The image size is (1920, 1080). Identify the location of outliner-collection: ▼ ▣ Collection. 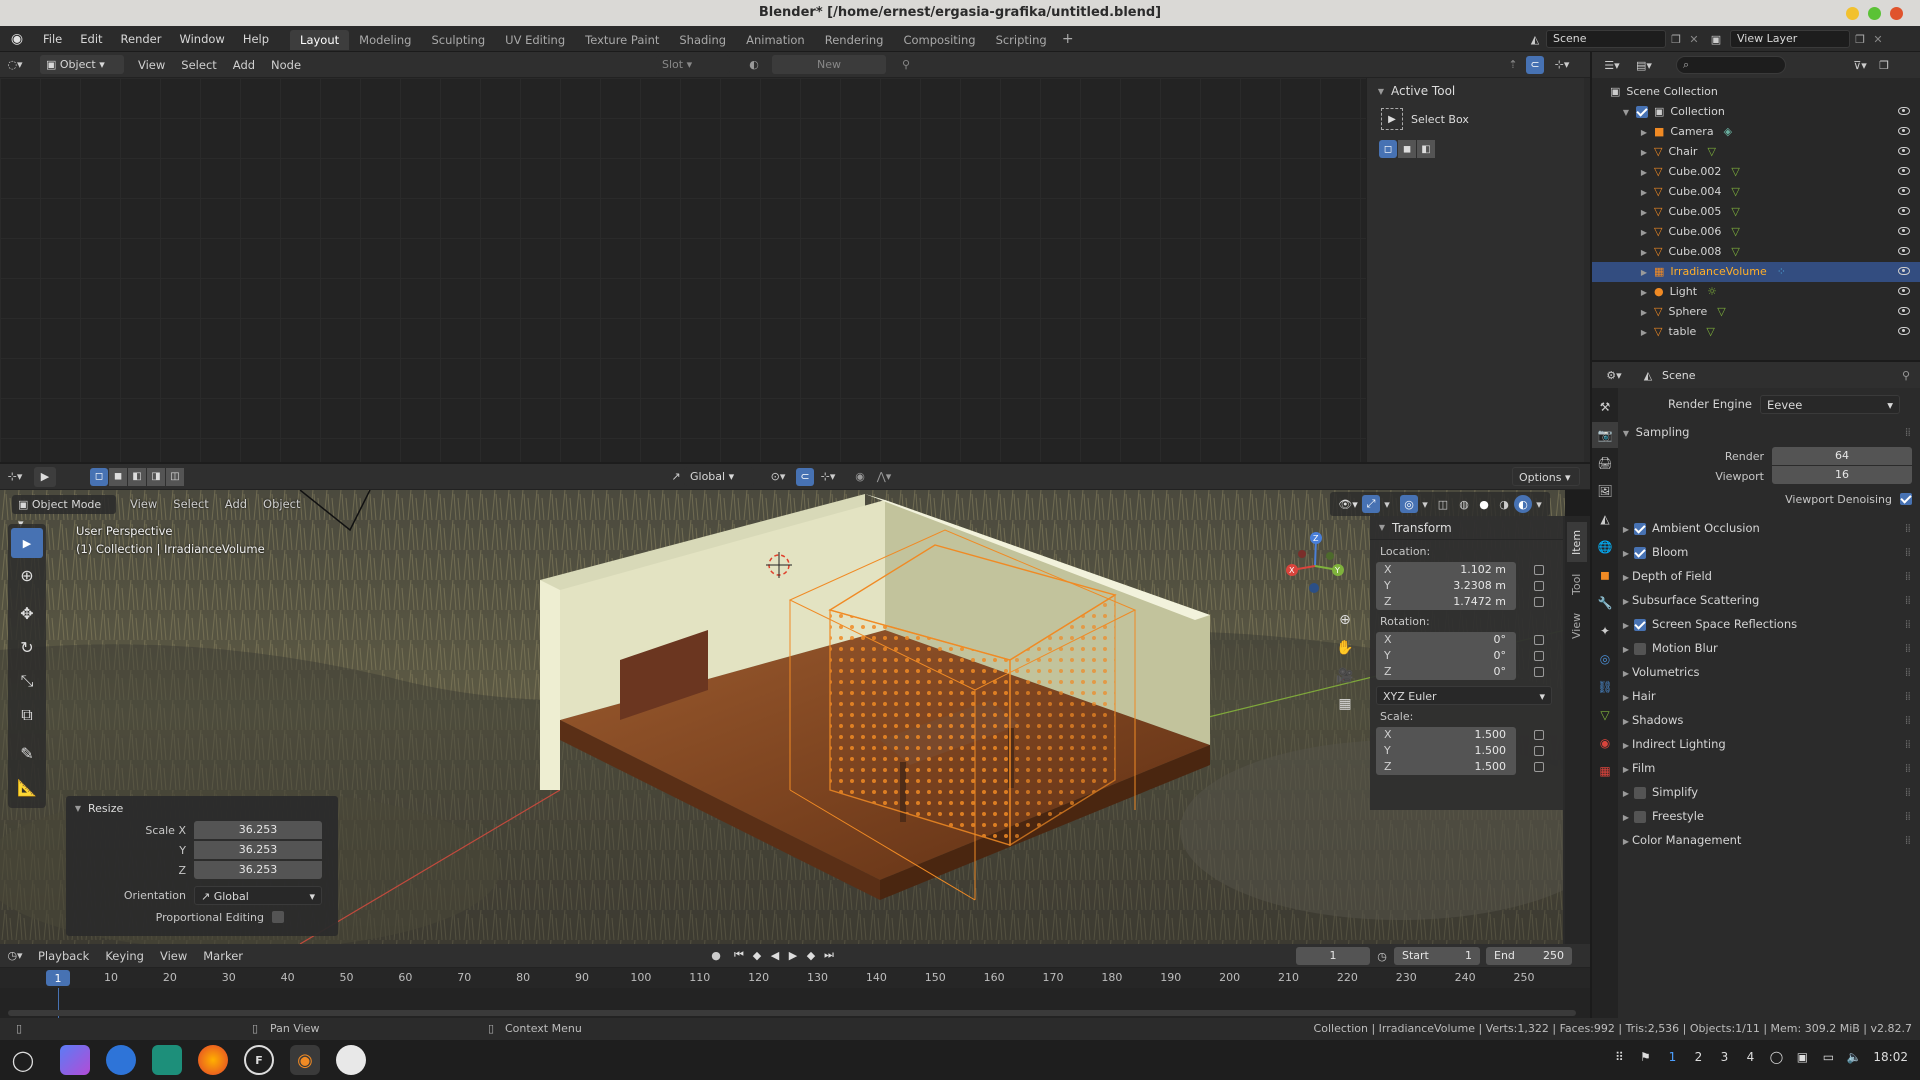
(1756, 112).